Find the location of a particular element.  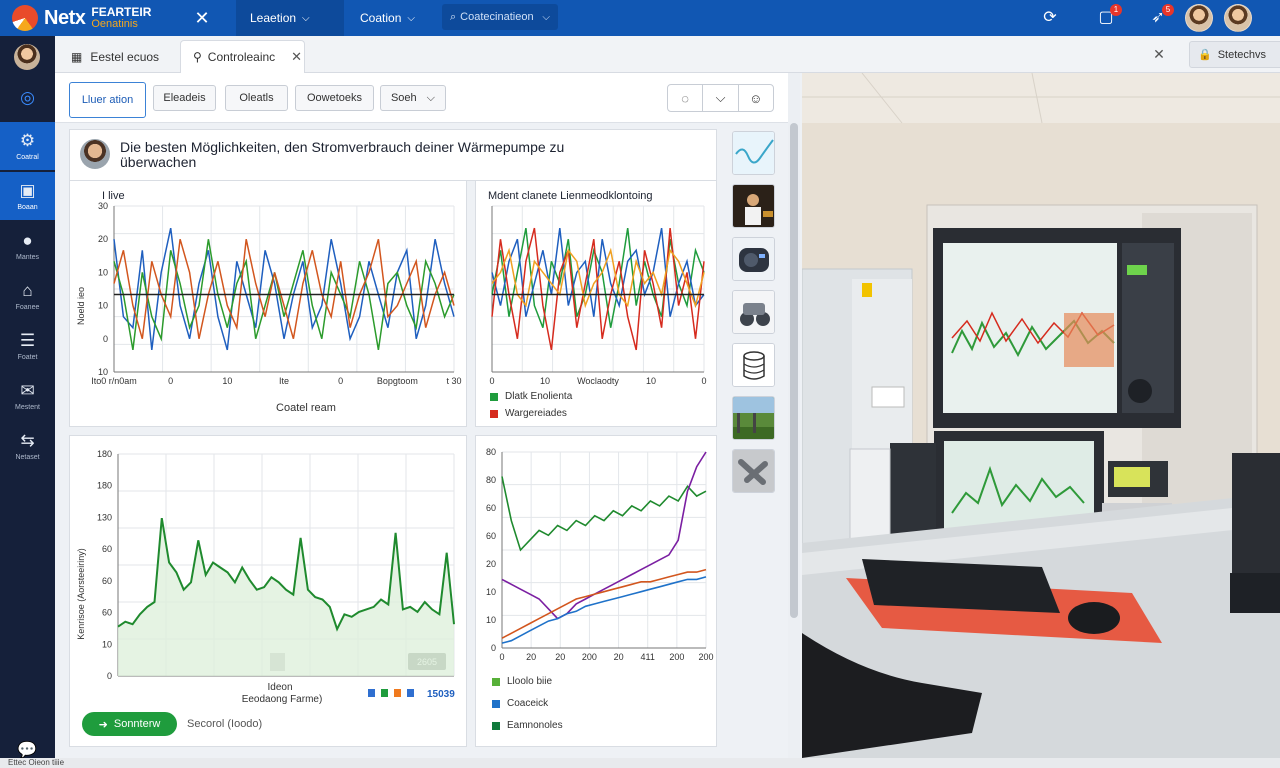

mail-icon: ✉ is located at coordinates (27, 390).